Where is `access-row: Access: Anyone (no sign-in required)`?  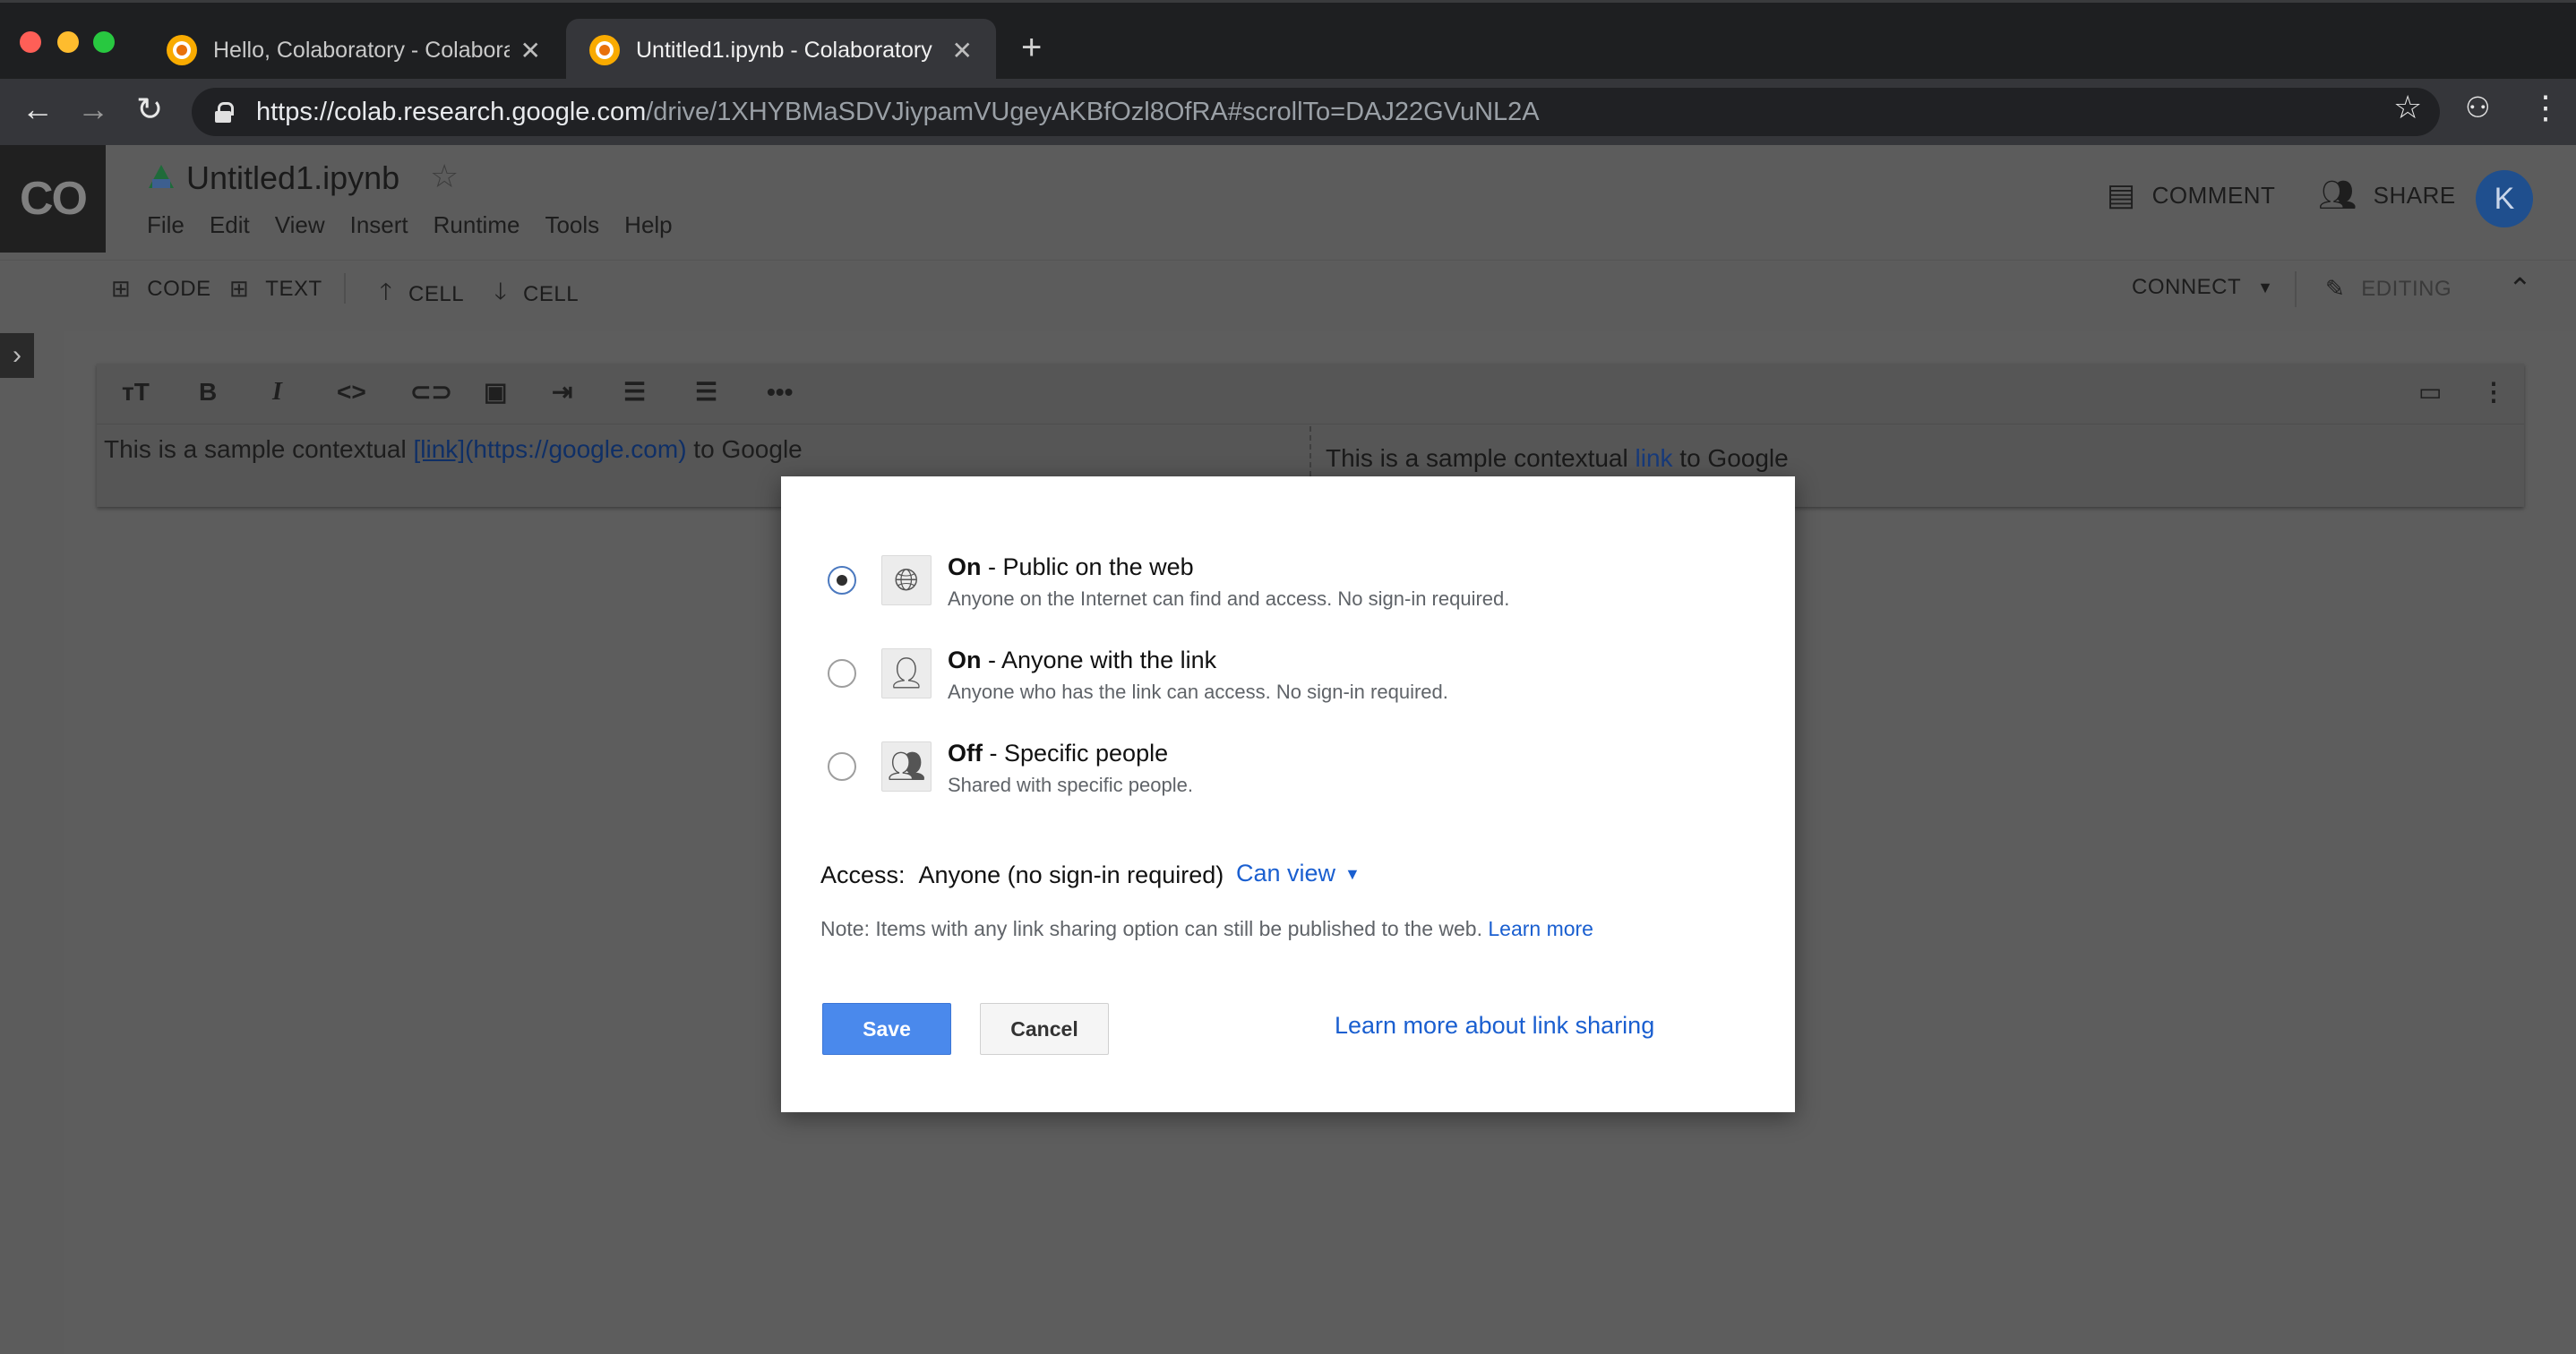
access-row: Access: Anyone (no sign-in required) is located at coordinates (1022, 875).